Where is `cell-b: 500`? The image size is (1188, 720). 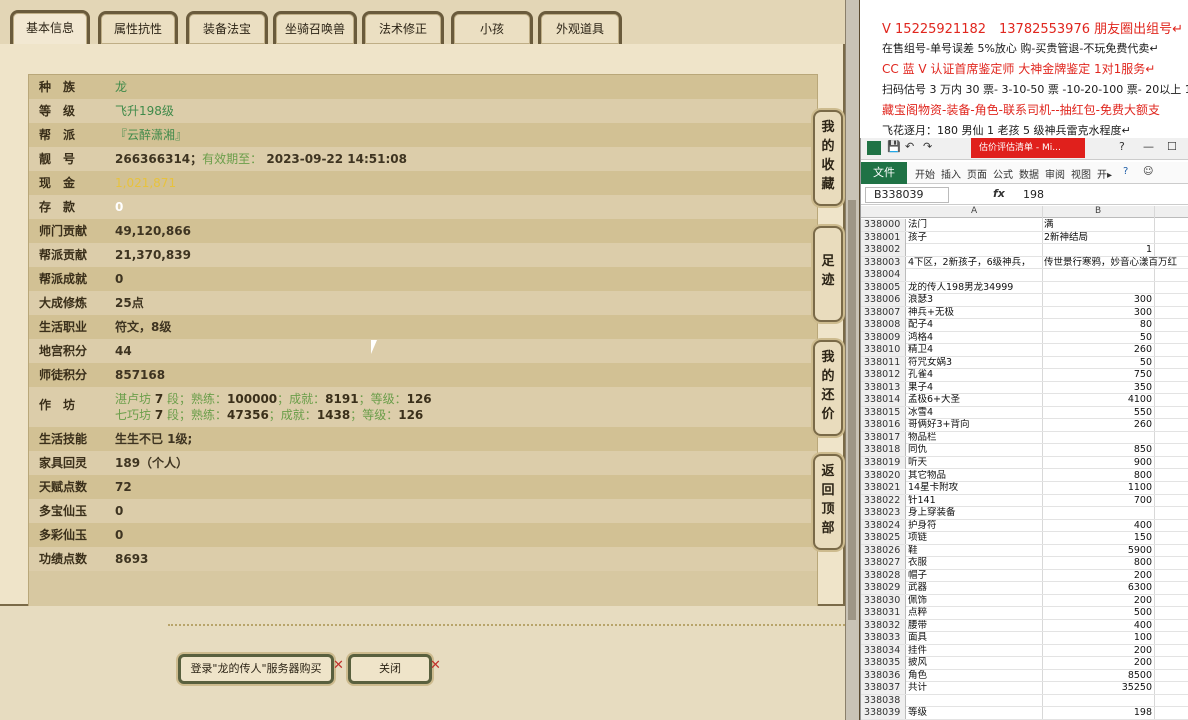
cell-b: 500 is located at coordinates (1098, 613).